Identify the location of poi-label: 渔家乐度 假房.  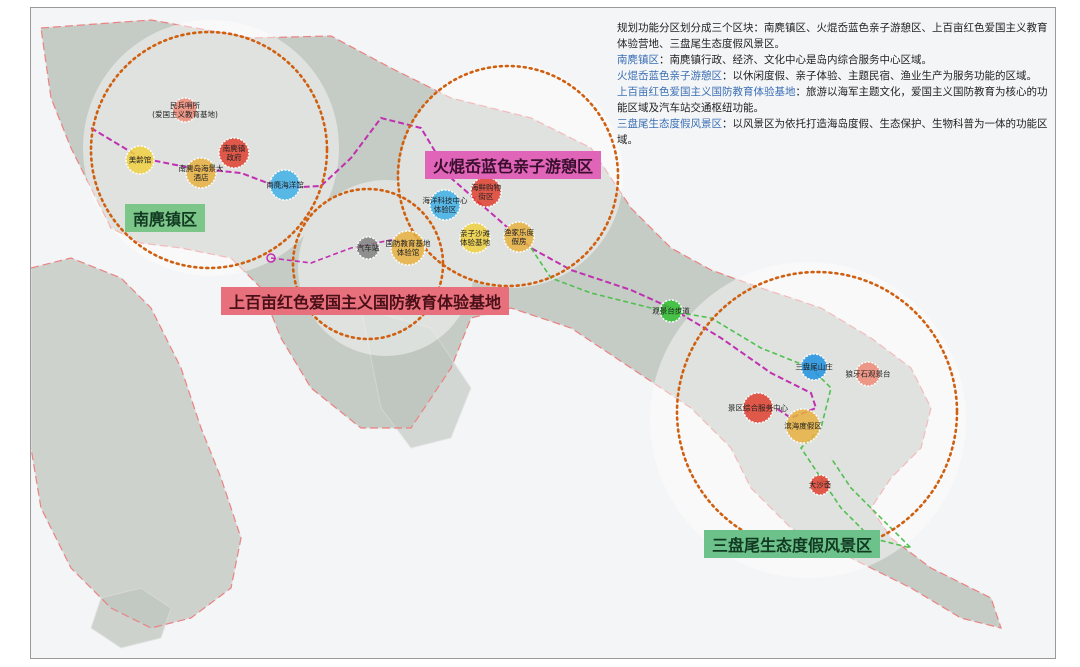
(519, 237).